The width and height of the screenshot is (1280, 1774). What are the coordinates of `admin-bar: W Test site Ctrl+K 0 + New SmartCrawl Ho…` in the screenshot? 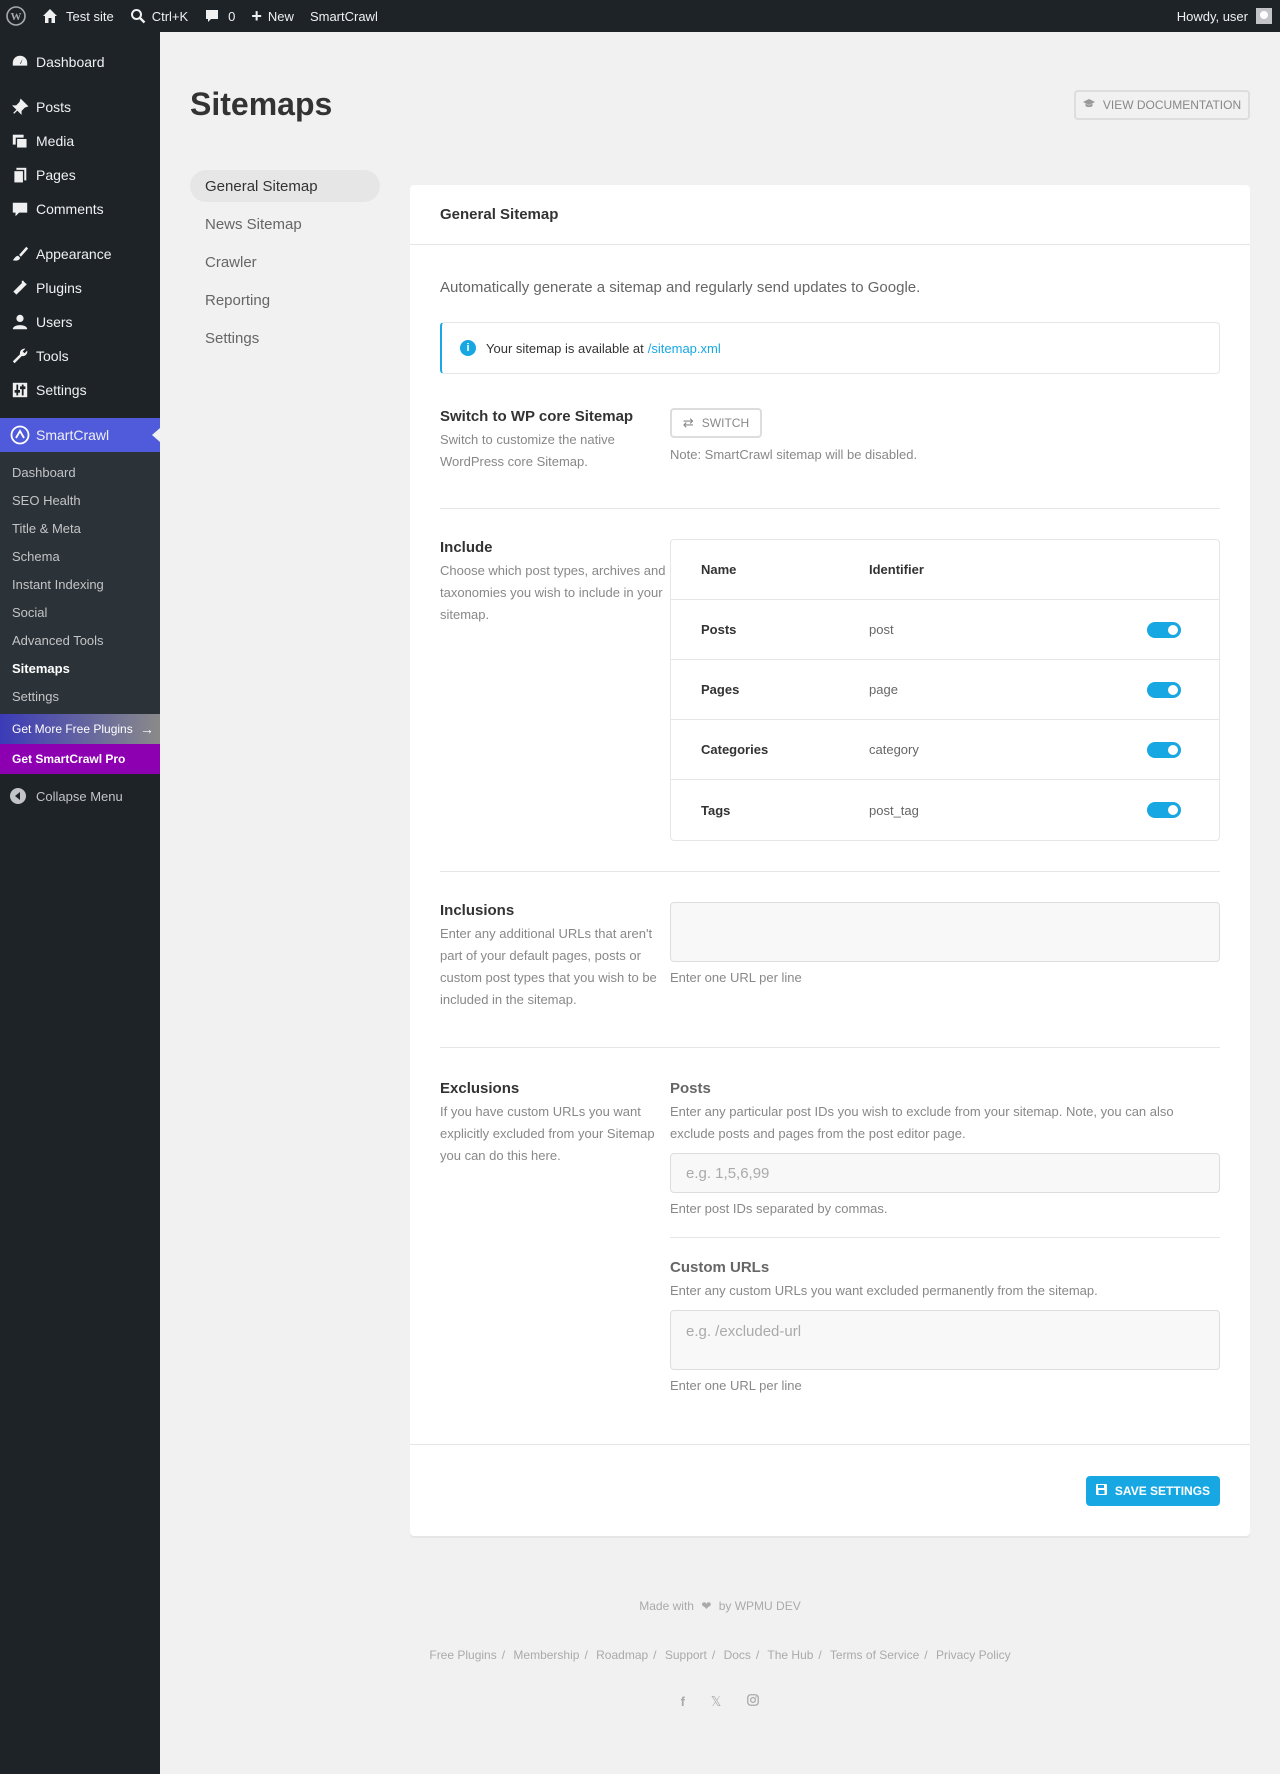 It's located at (640, 16).